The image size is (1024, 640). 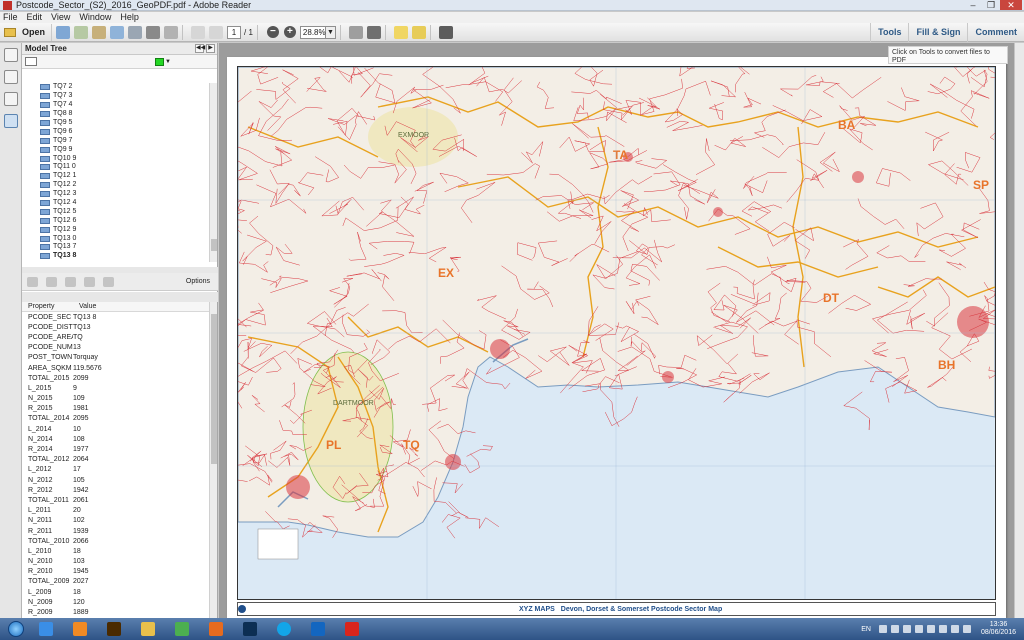 What do you see at coordinates (991, 5) in the screenshot?
I see `maximize-button: ❐` at bounding box center [991, 5].